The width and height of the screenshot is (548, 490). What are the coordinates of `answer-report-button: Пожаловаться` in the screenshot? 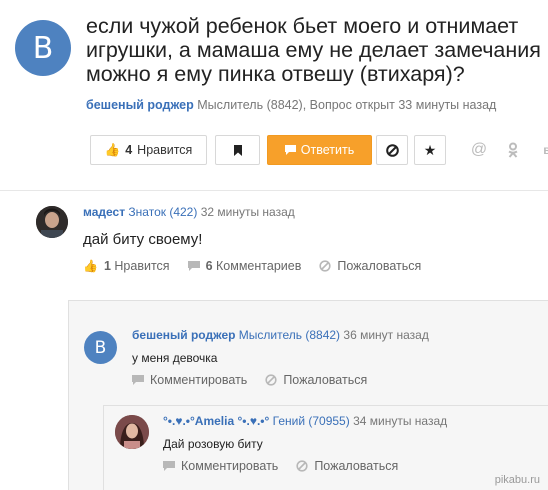 It's located at (370, 266).